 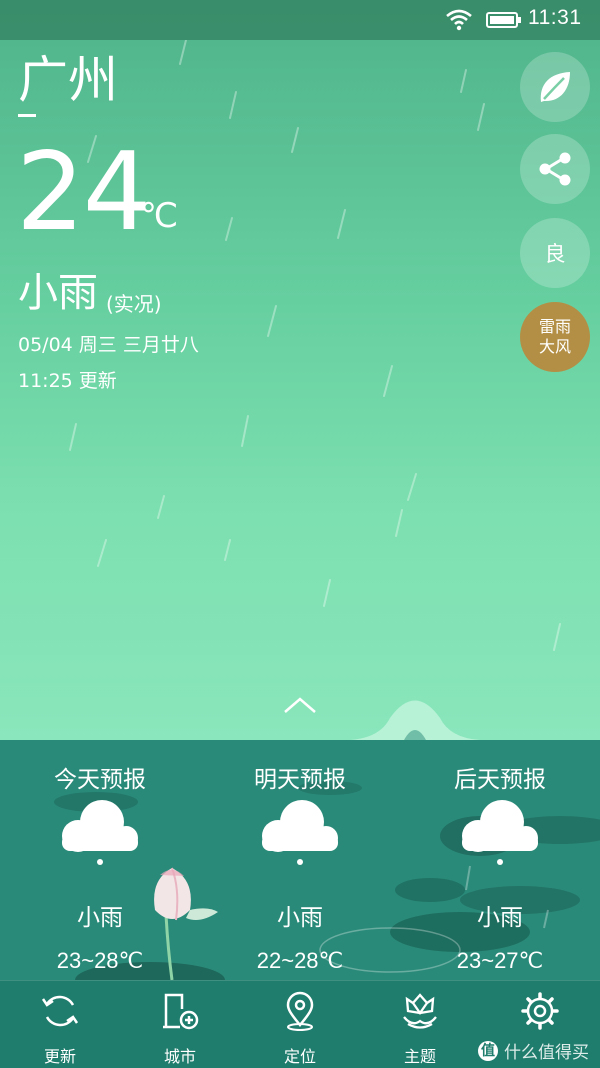 I want to click on wifi-icon, so click(x=459, y=20).